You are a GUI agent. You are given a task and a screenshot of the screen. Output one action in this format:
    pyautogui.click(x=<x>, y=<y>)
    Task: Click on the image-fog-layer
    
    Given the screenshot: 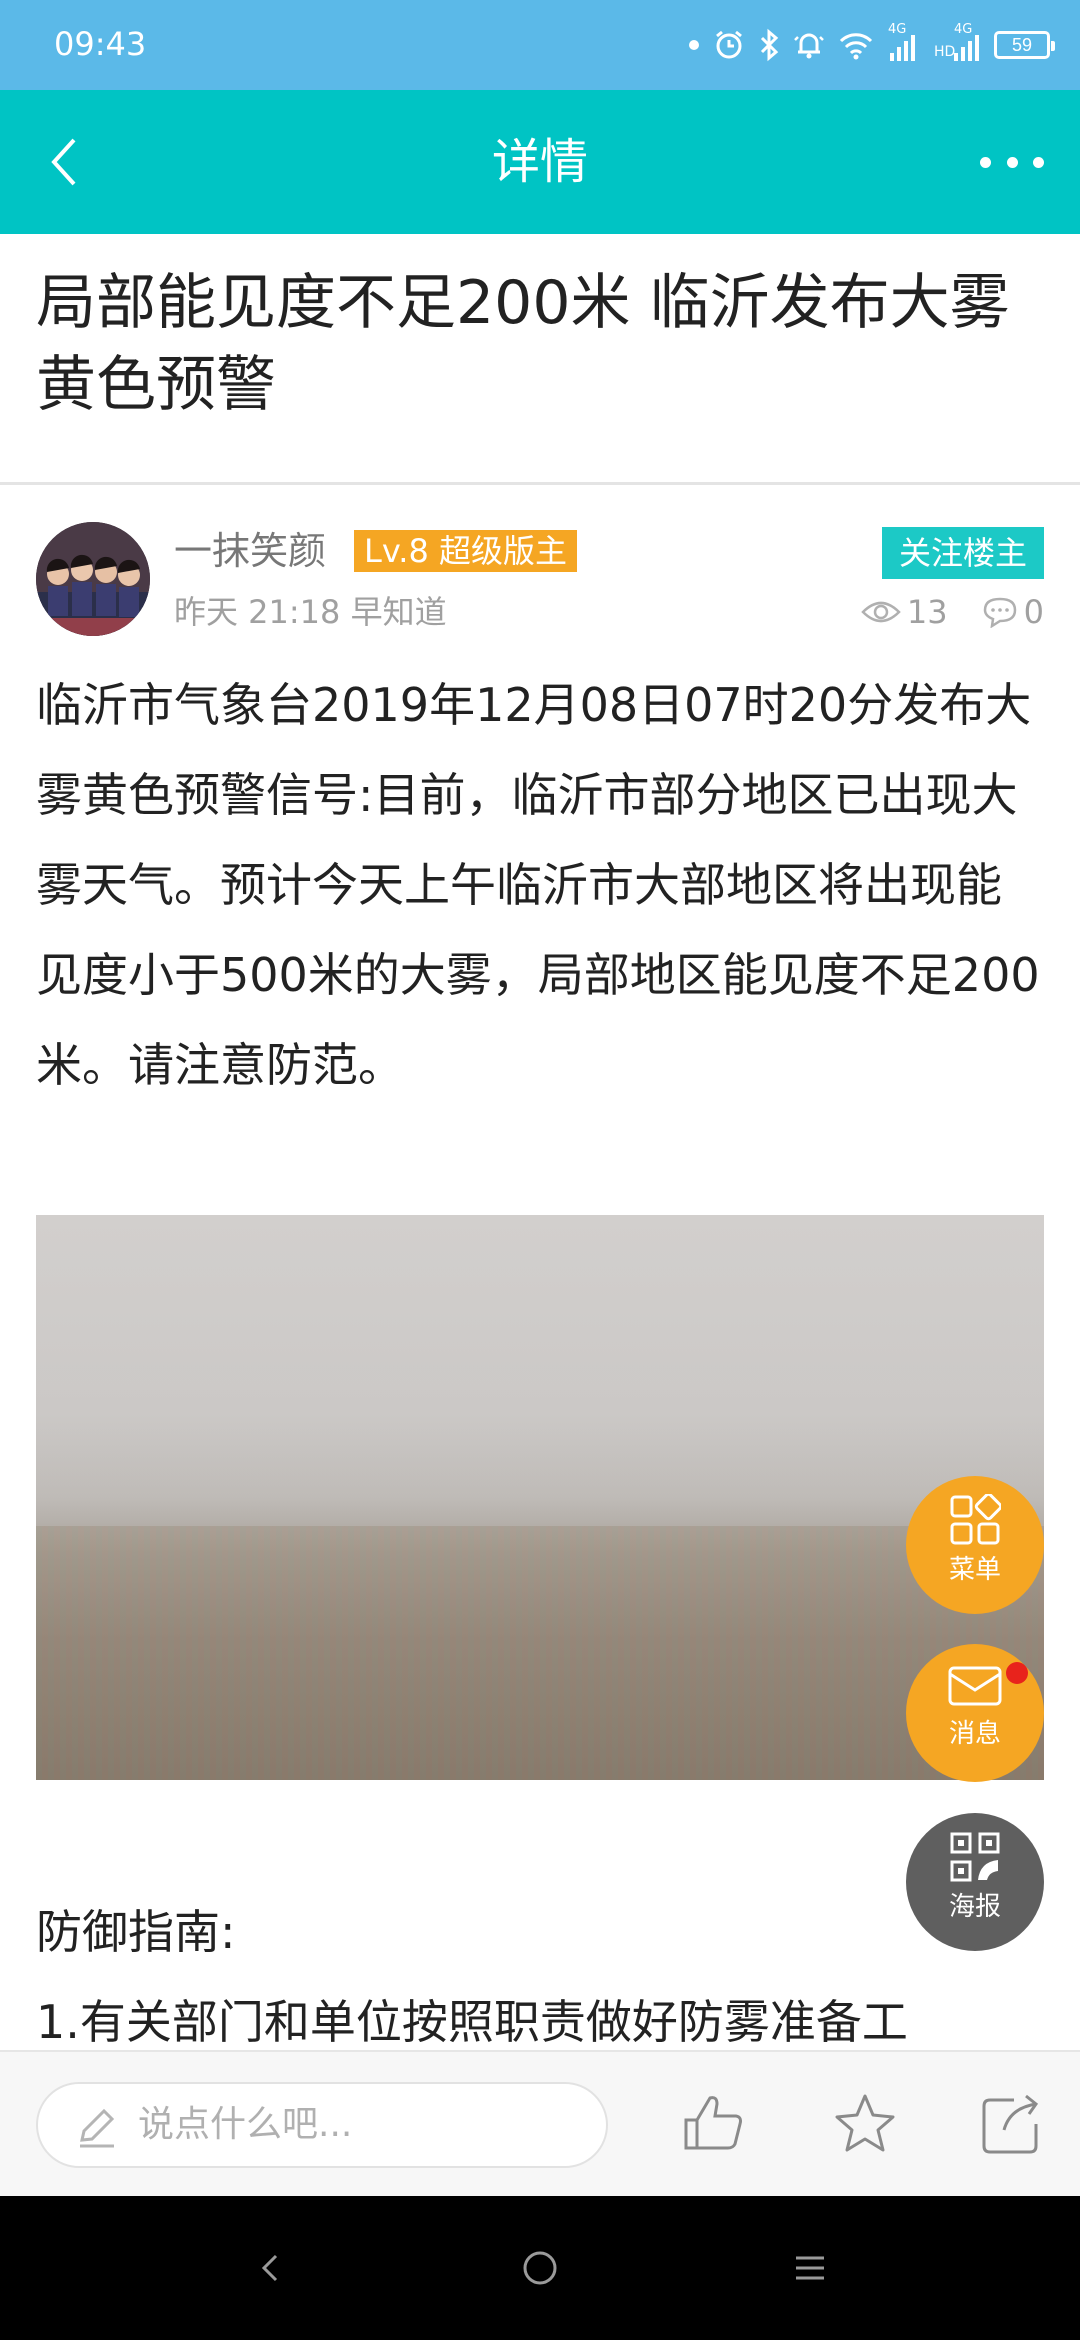 What is the action you would take?
    pyautogui.click(x=540, y=1370)
    